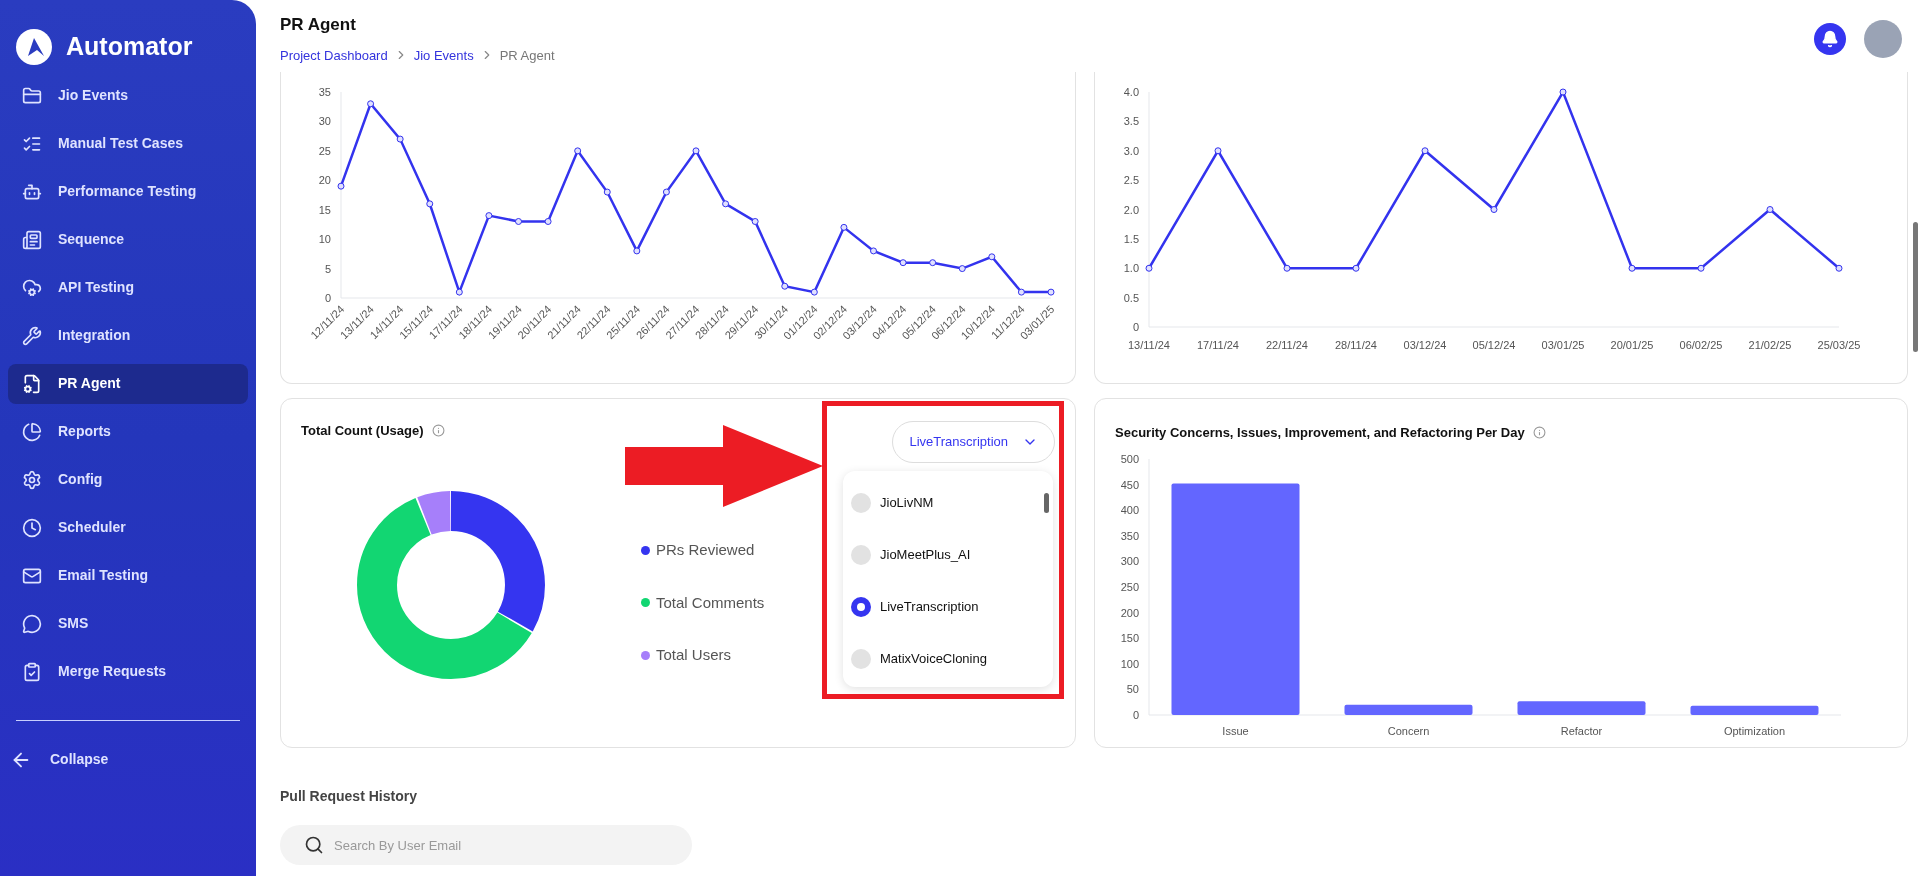 The height and width of the screenshot is (876, 1920). Describe the element at coordinates (32, 95) in the screenshot. I see `folder-icon` at that location.